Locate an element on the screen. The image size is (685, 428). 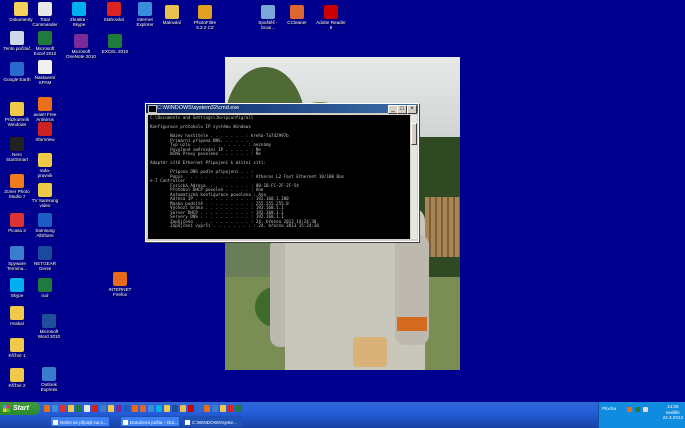
desktop-icon-krizne1: Křížné 1 is located at coordinates (17, 348).